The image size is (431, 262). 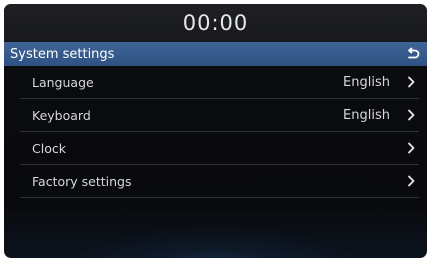 I want to click on settings-item-label: Clock, so click(x=49, y=148).